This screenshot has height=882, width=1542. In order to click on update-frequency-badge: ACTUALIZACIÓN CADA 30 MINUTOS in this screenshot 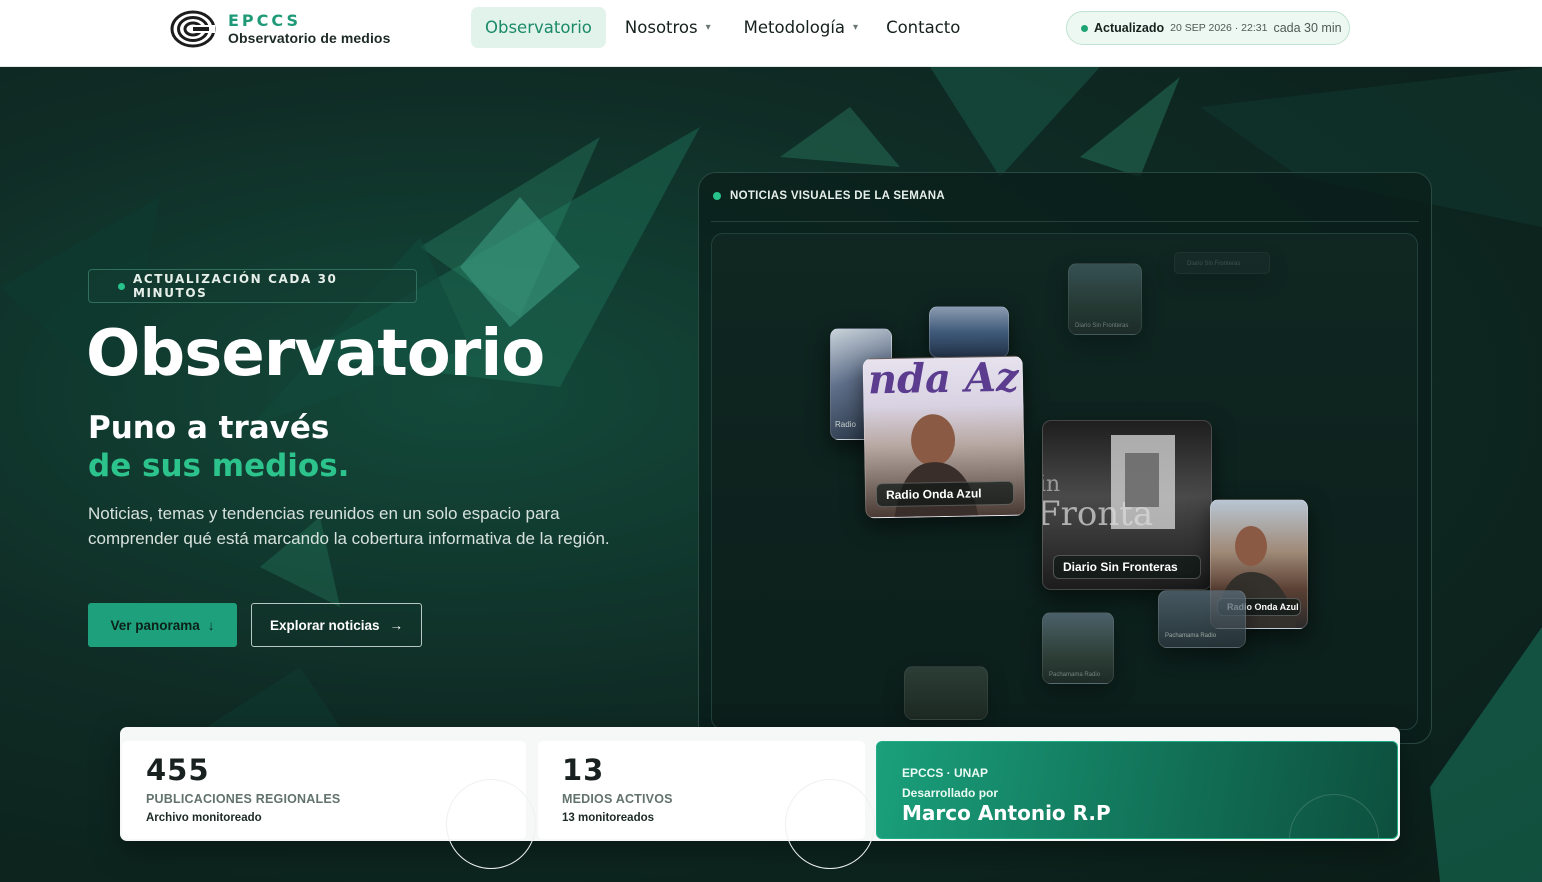, I will do `click(252, 286)`.